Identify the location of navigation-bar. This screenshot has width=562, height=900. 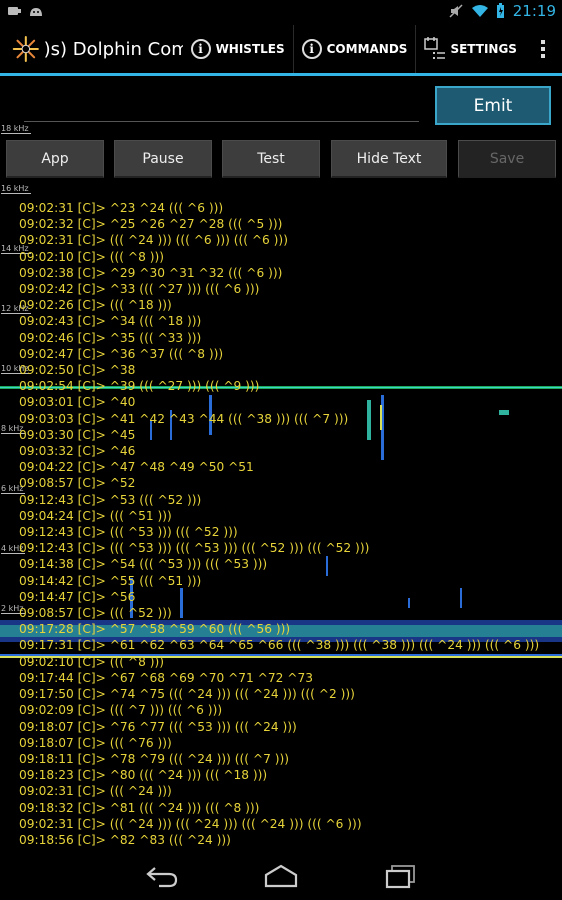
(281, 876).